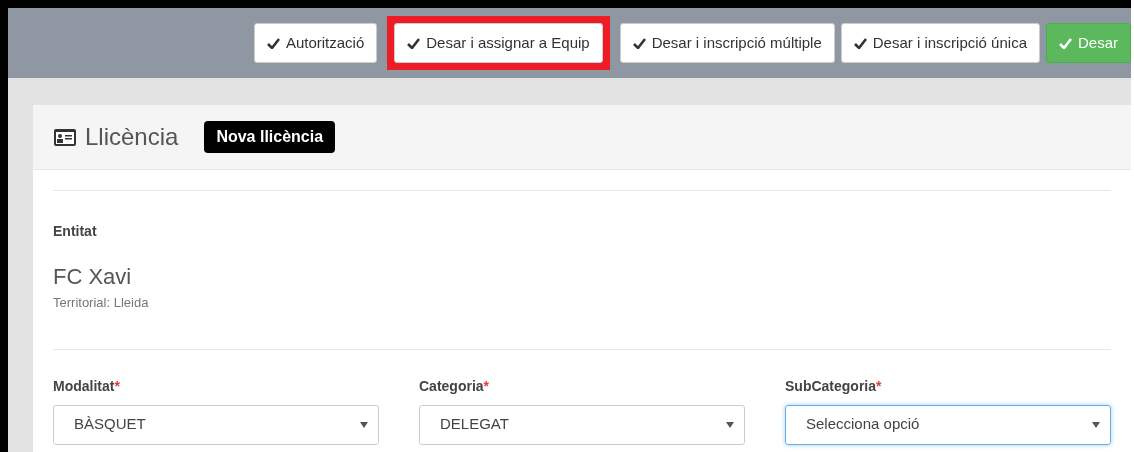  What do you see at coordinates (498, 43) in the screenshot?
I see `toolbar-button: Desar i assignar a Equip` at bounding box center [498, 43].